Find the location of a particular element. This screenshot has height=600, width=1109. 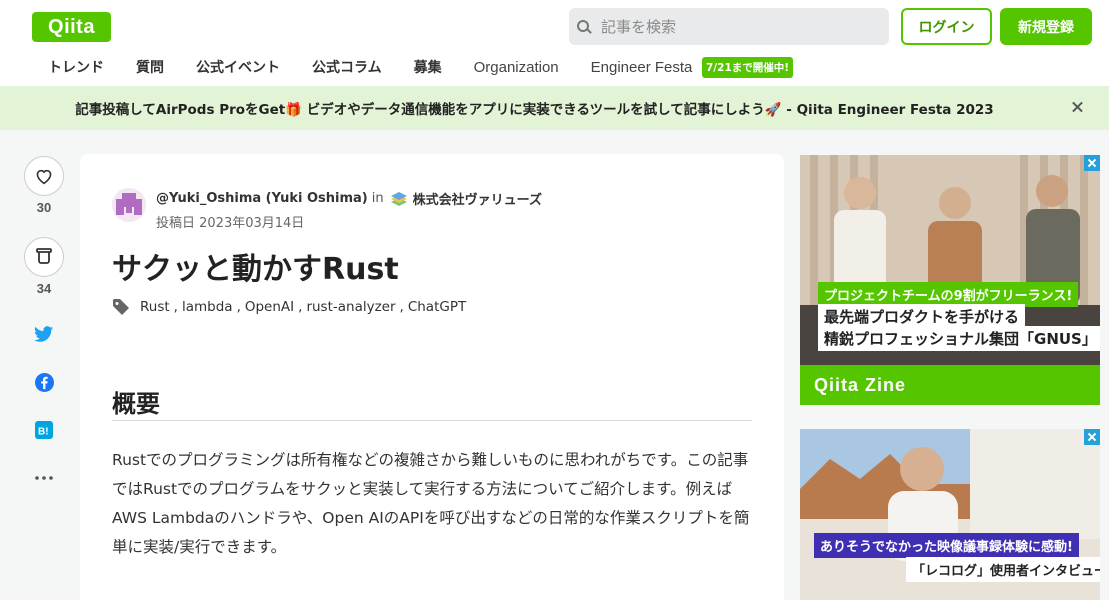

like-button is located at coordinates (44, 176).